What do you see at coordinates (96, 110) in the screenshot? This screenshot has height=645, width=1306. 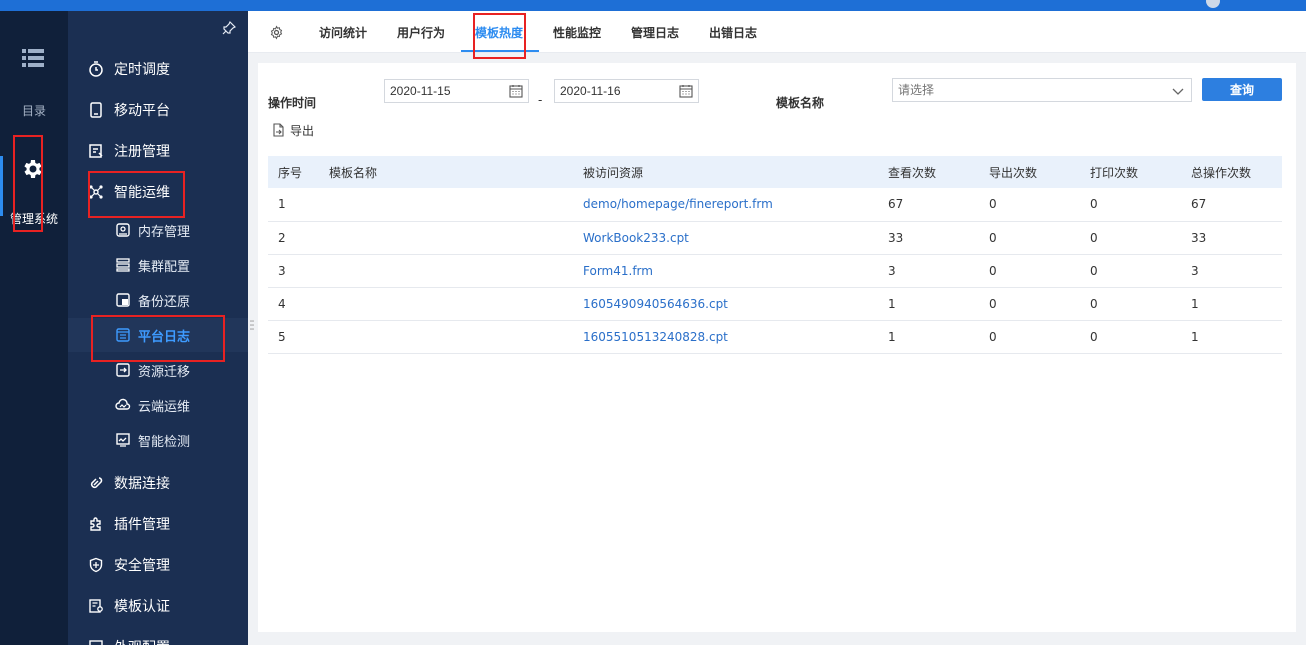 I see `mobile-icon` at bounding box center [96, 110].